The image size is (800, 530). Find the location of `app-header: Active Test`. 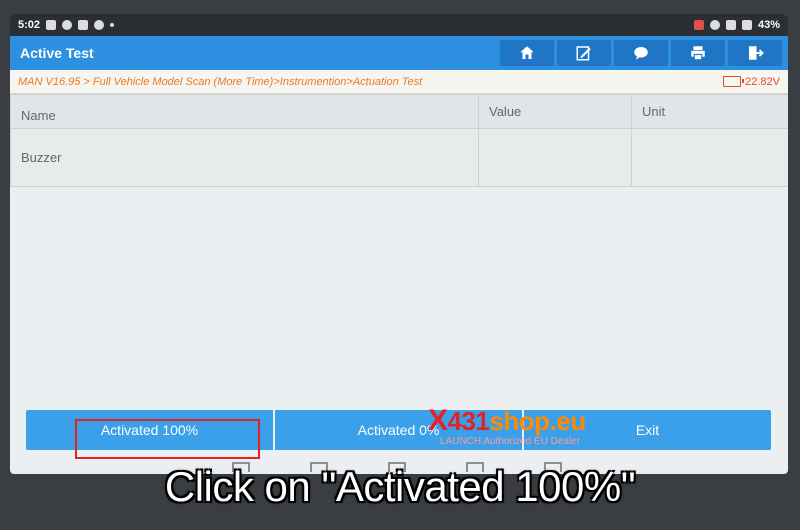

app-header: Active Test is located at coordinates (399, 53).